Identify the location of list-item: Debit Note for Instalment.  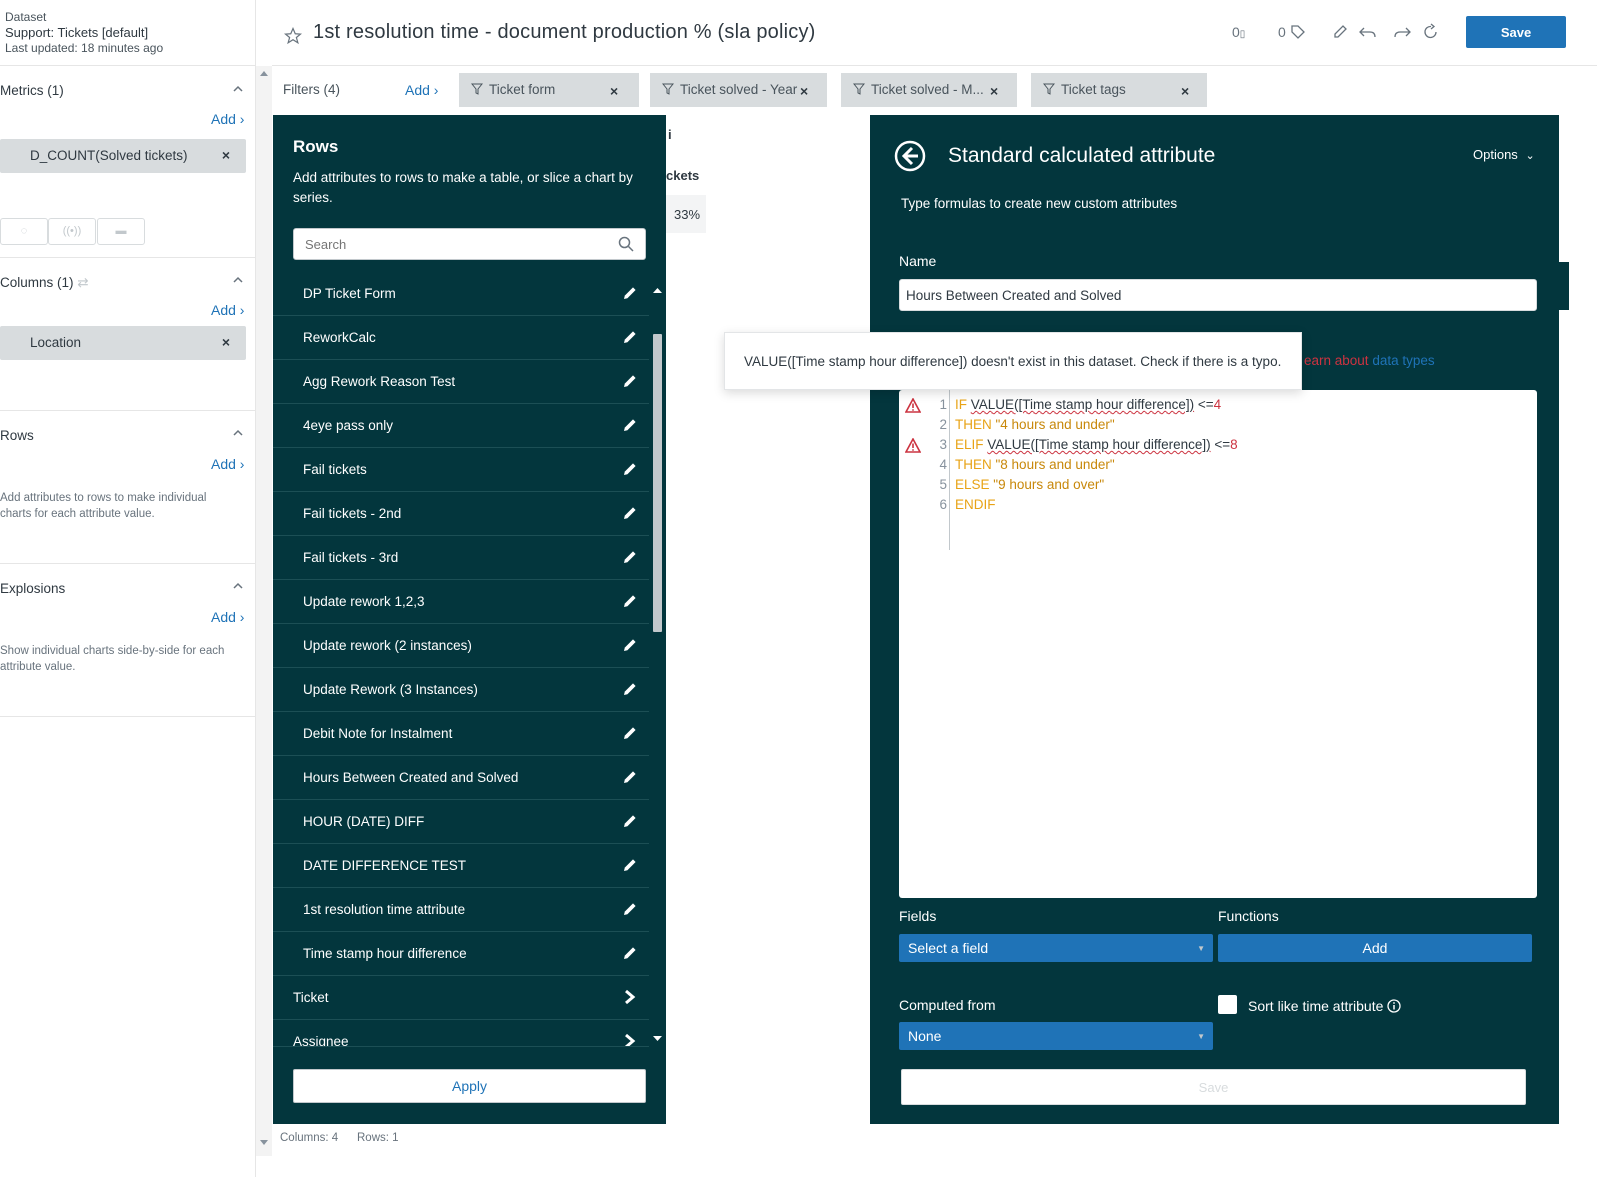
(461, 734).